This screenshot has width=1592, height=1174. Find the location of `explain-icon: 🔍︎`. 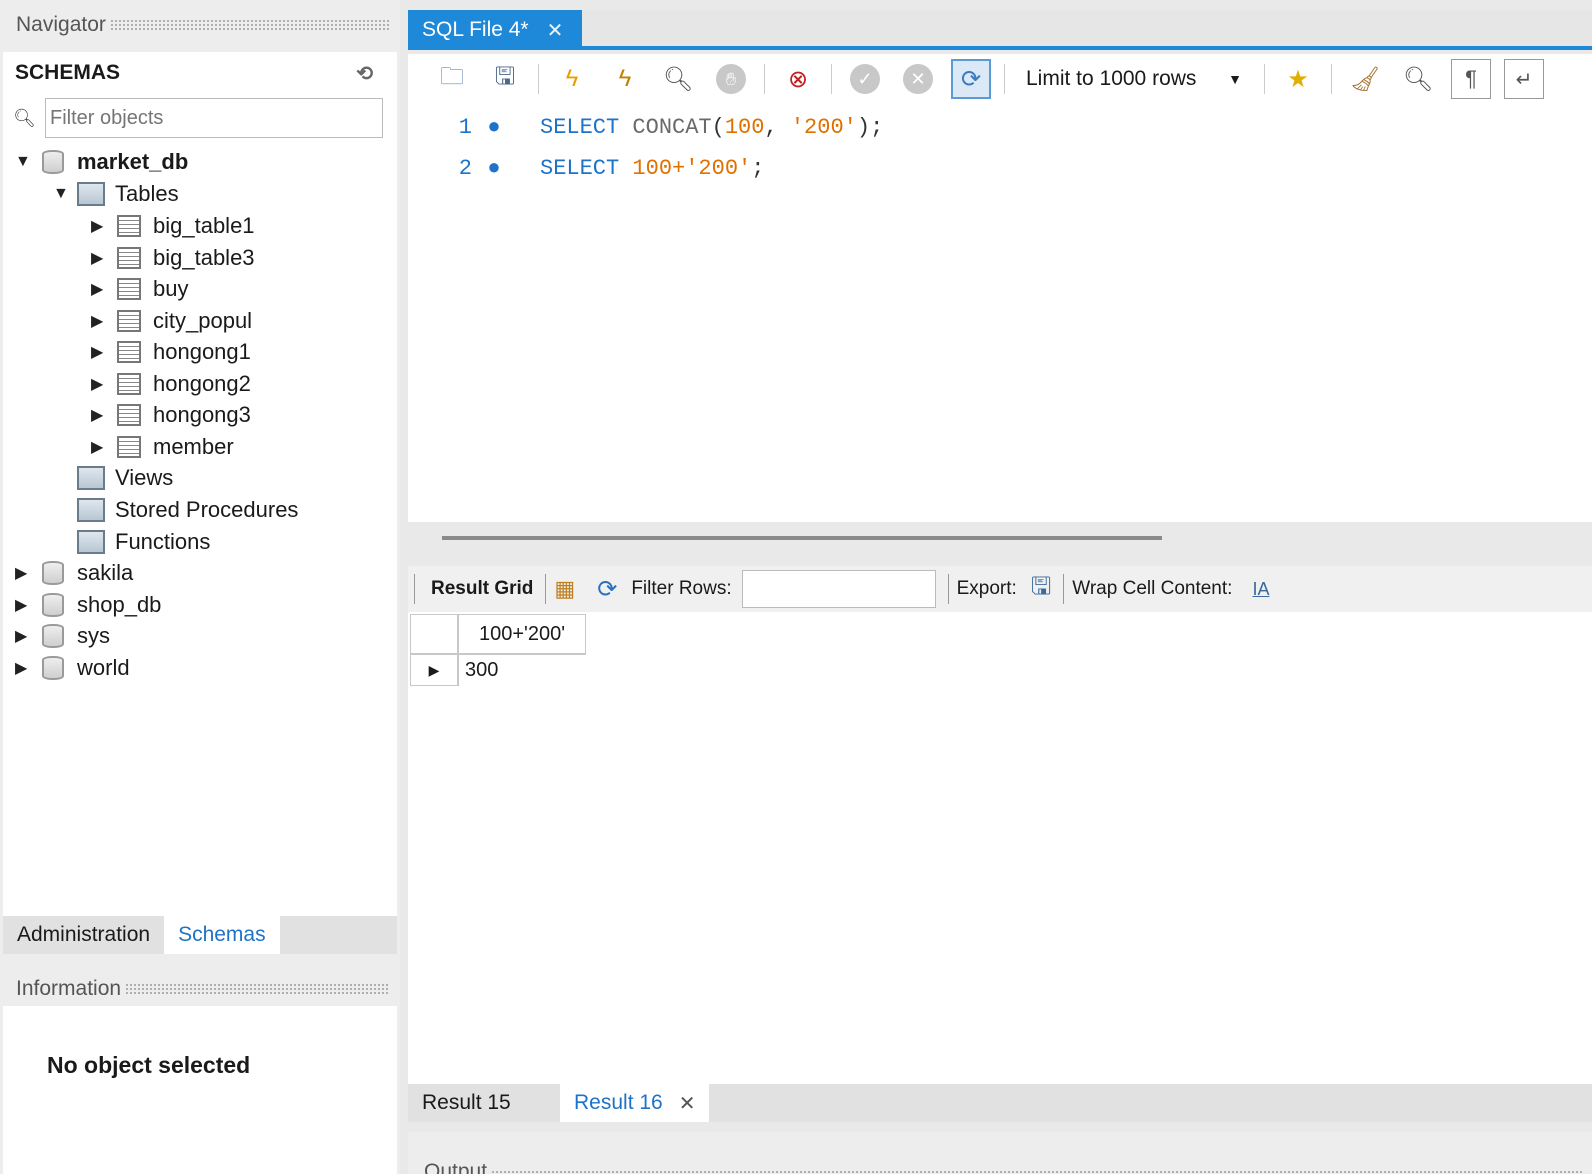

explain-icon: 🔍︎ is located at coordinates (678, 79).